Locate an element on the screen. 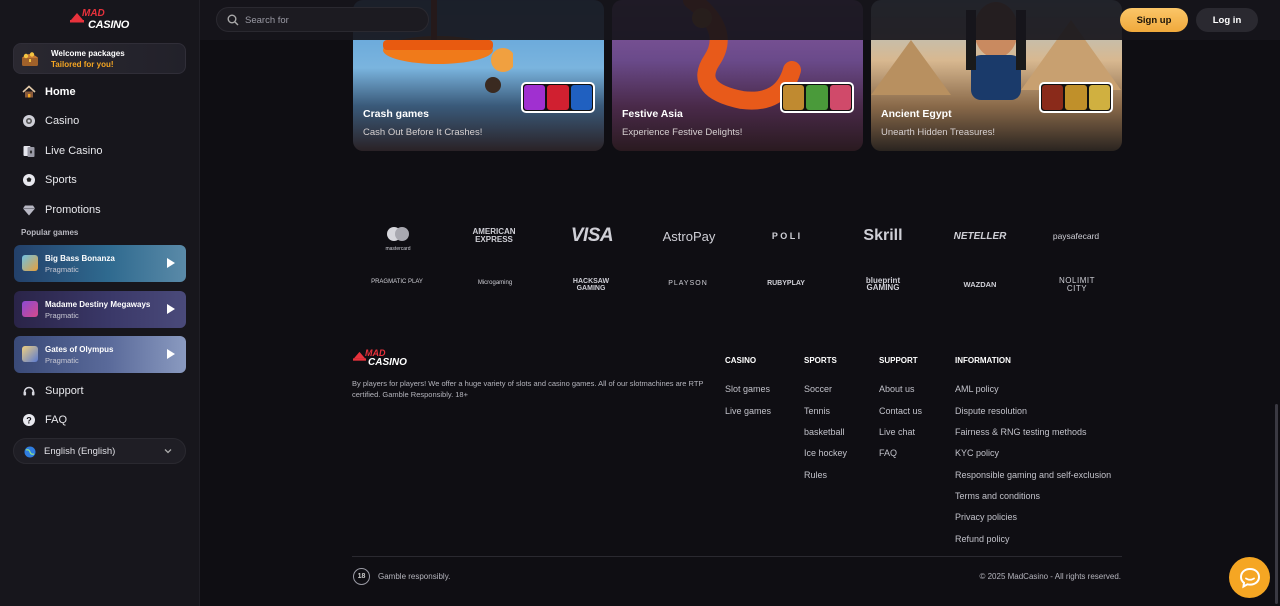 The height and width of the screenshot is (606, 1280). footer-link-refund-policy: Refund policy is located at coordinates (982, 539).